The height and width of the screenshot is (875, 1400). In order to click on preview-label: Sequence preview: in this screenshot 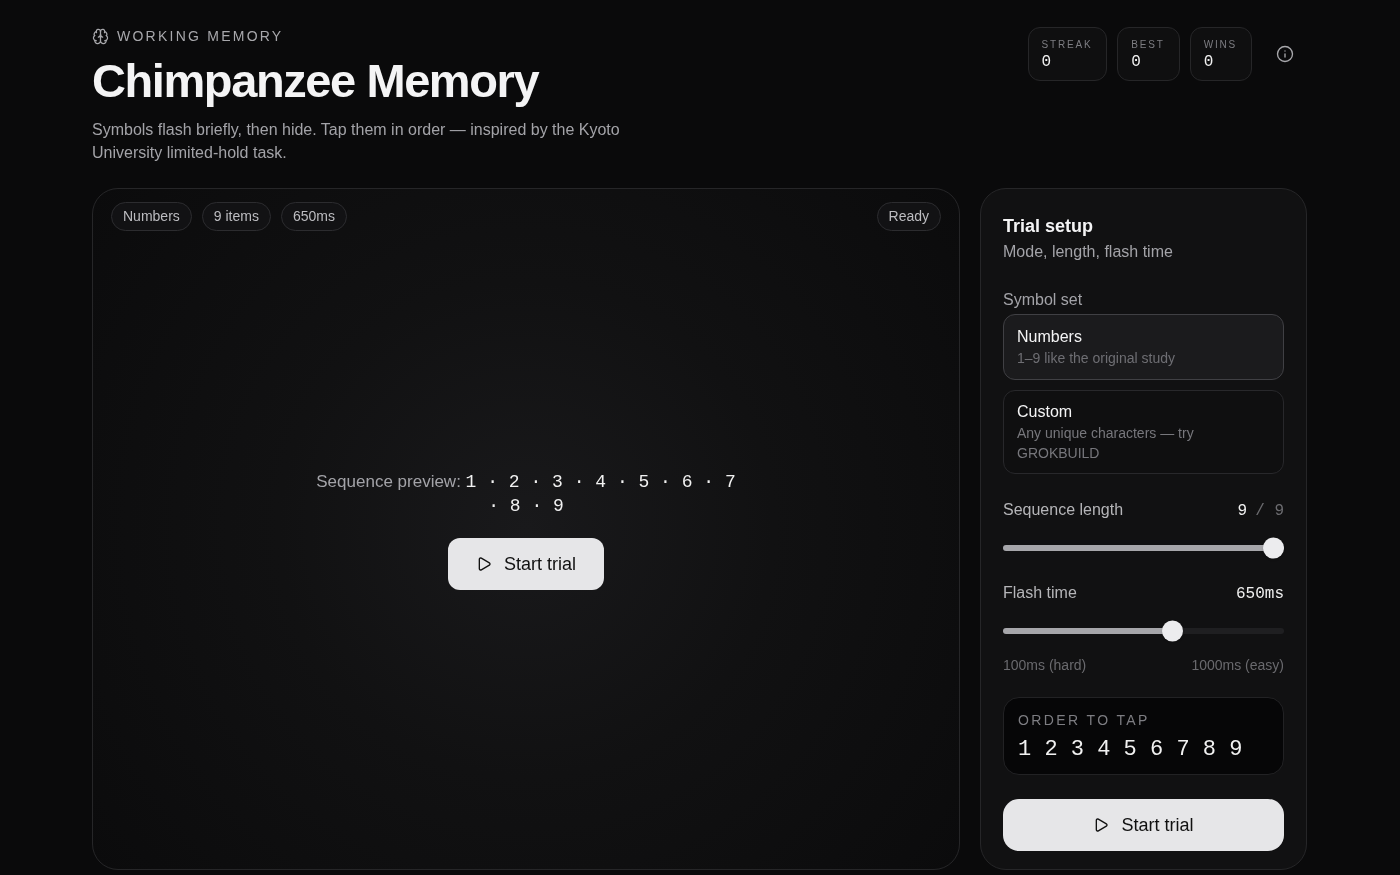, I will do `click(389, 482)`.